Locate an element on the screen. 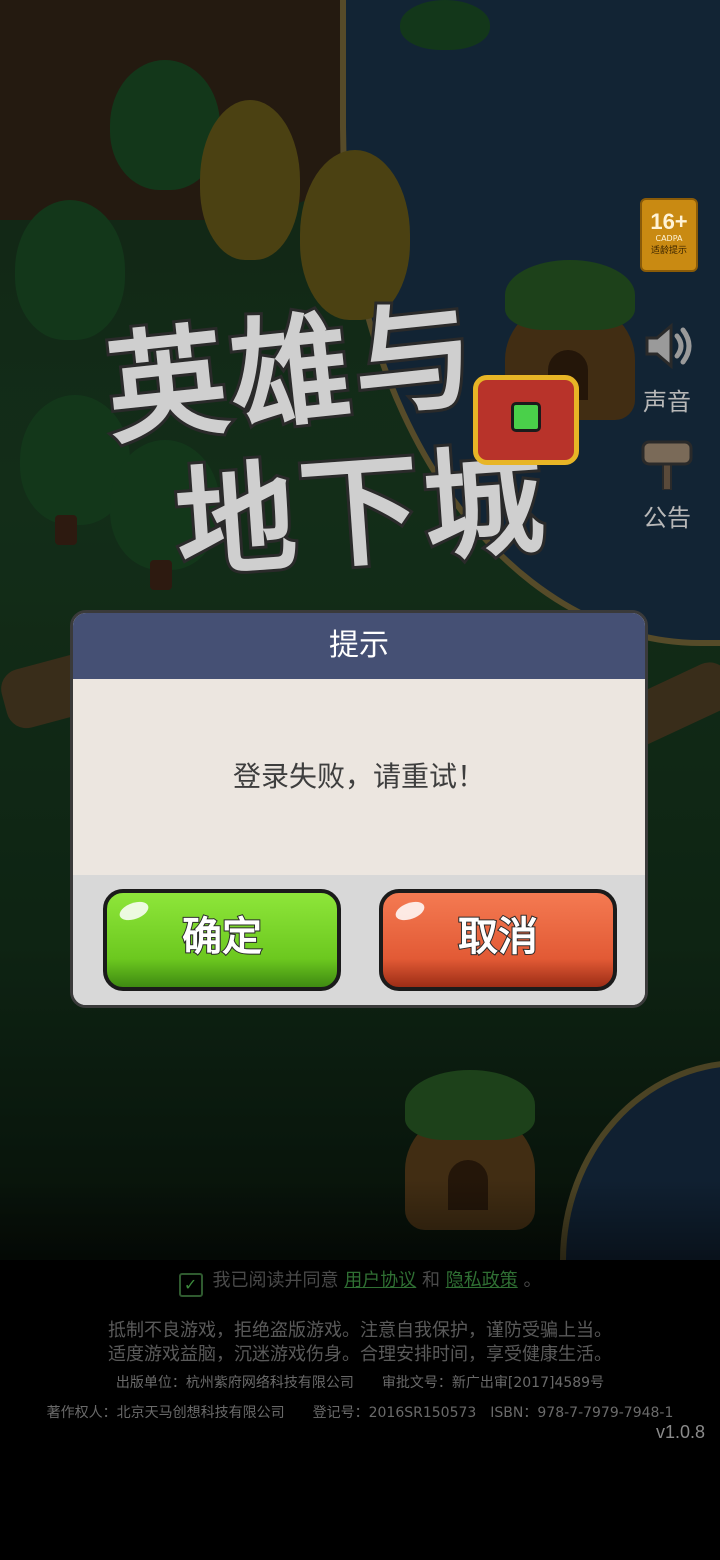  dialog-actions: 确定 取消 is located at coordinates (359, 940).